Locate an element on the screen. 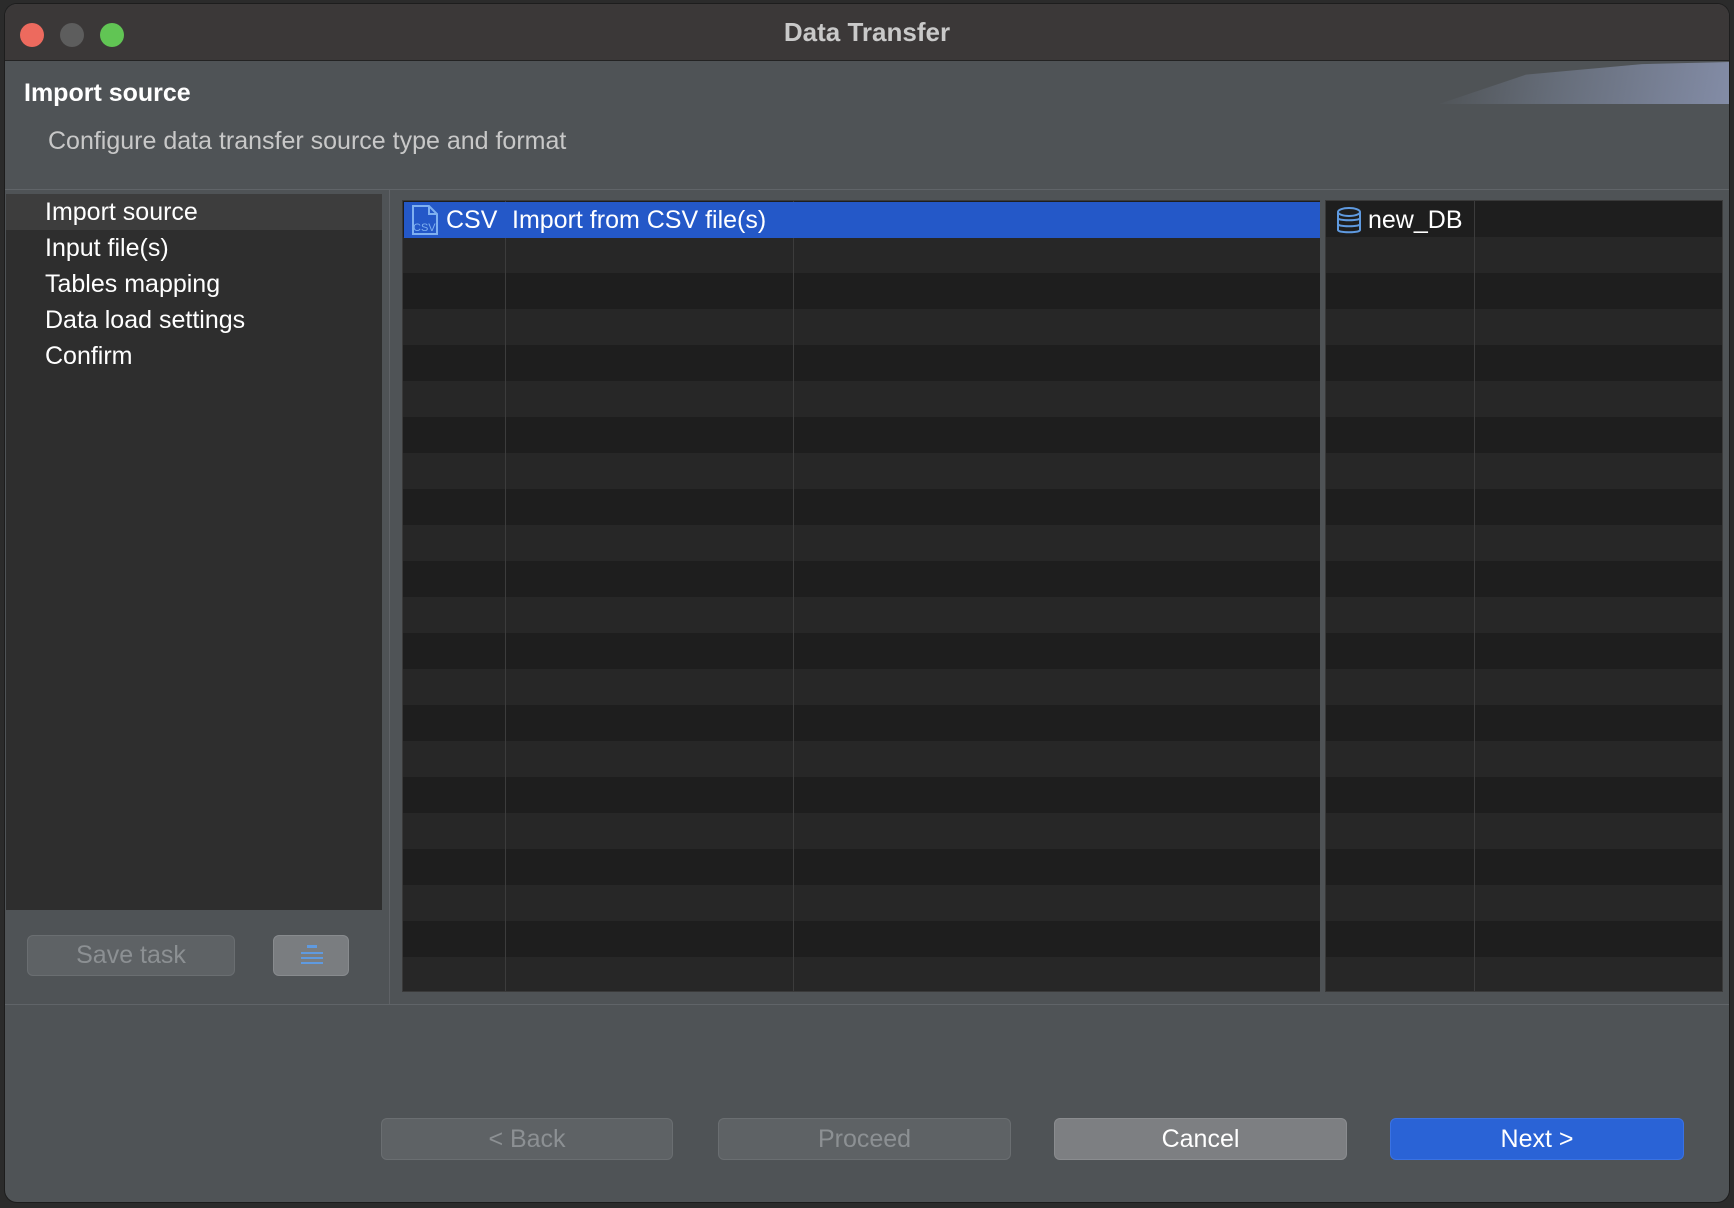 Image resolution: width=1734 pixels, height=1208 pixels. task-list-icon is located at coordinates (312, 954).